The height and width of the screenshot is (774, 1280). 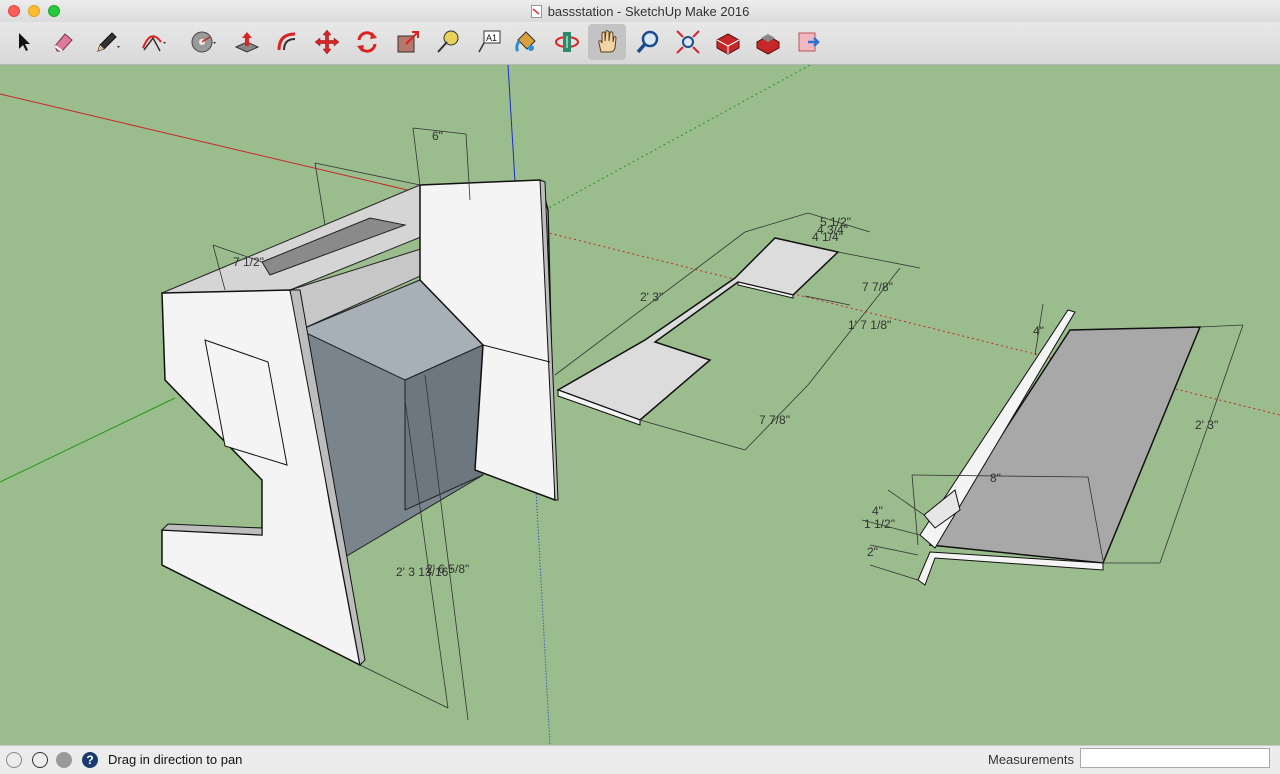 I want to click on offset-tool-button, so click(x=287, y=42).